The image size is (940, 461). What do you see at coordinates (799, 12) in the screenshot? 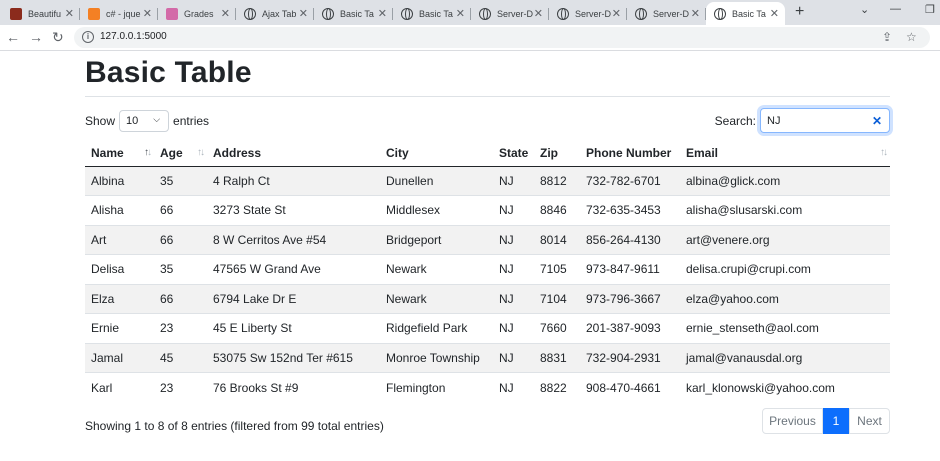
I see `new-tab-button: +` at bounding box center [799, 12].